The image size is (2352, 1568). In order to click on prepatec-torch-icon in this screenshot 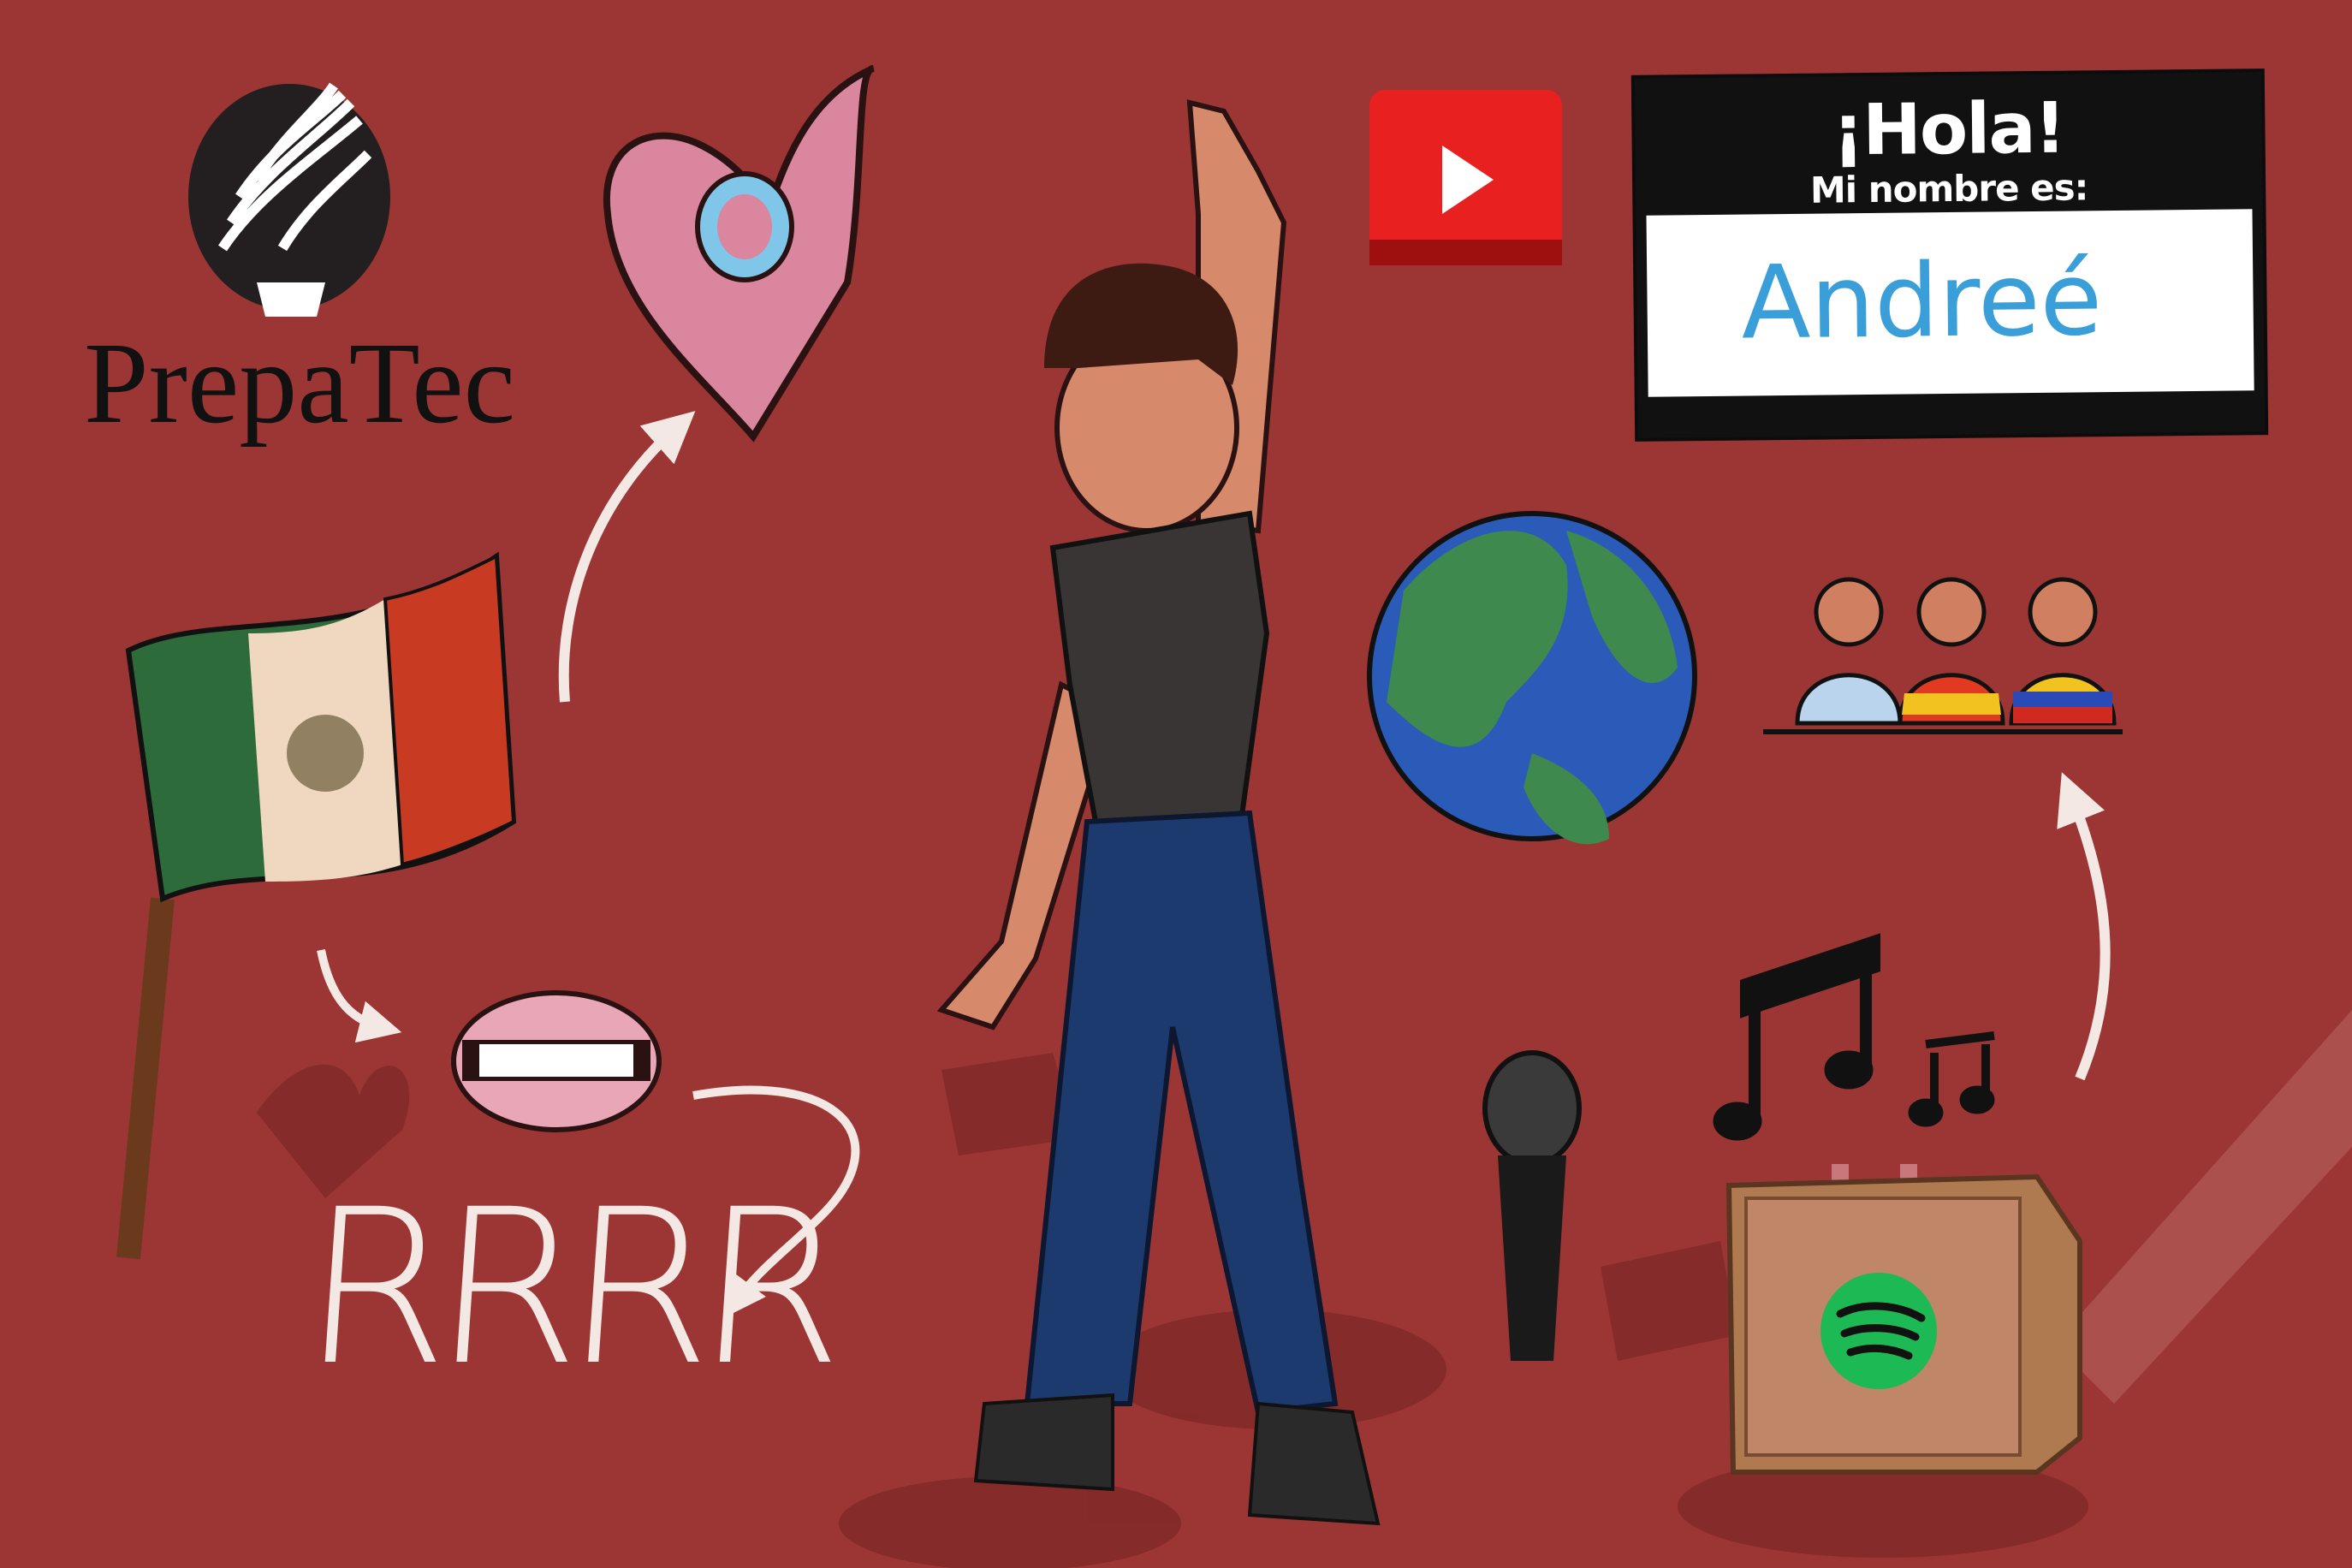, I will do `click(289, 199)`.